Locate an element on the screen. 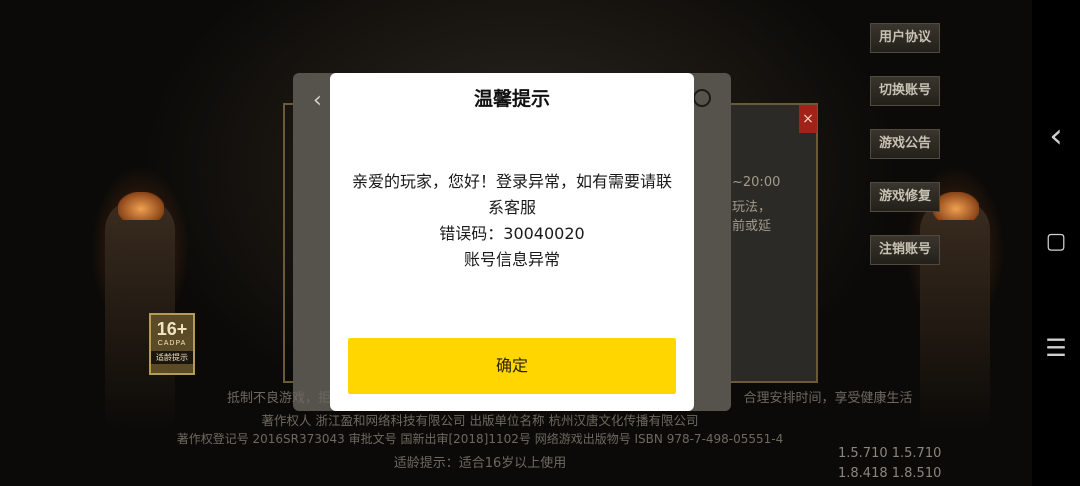 The image size is (1080, 486). background-text-line: ~20:00 is located at coordinates (756, 182).